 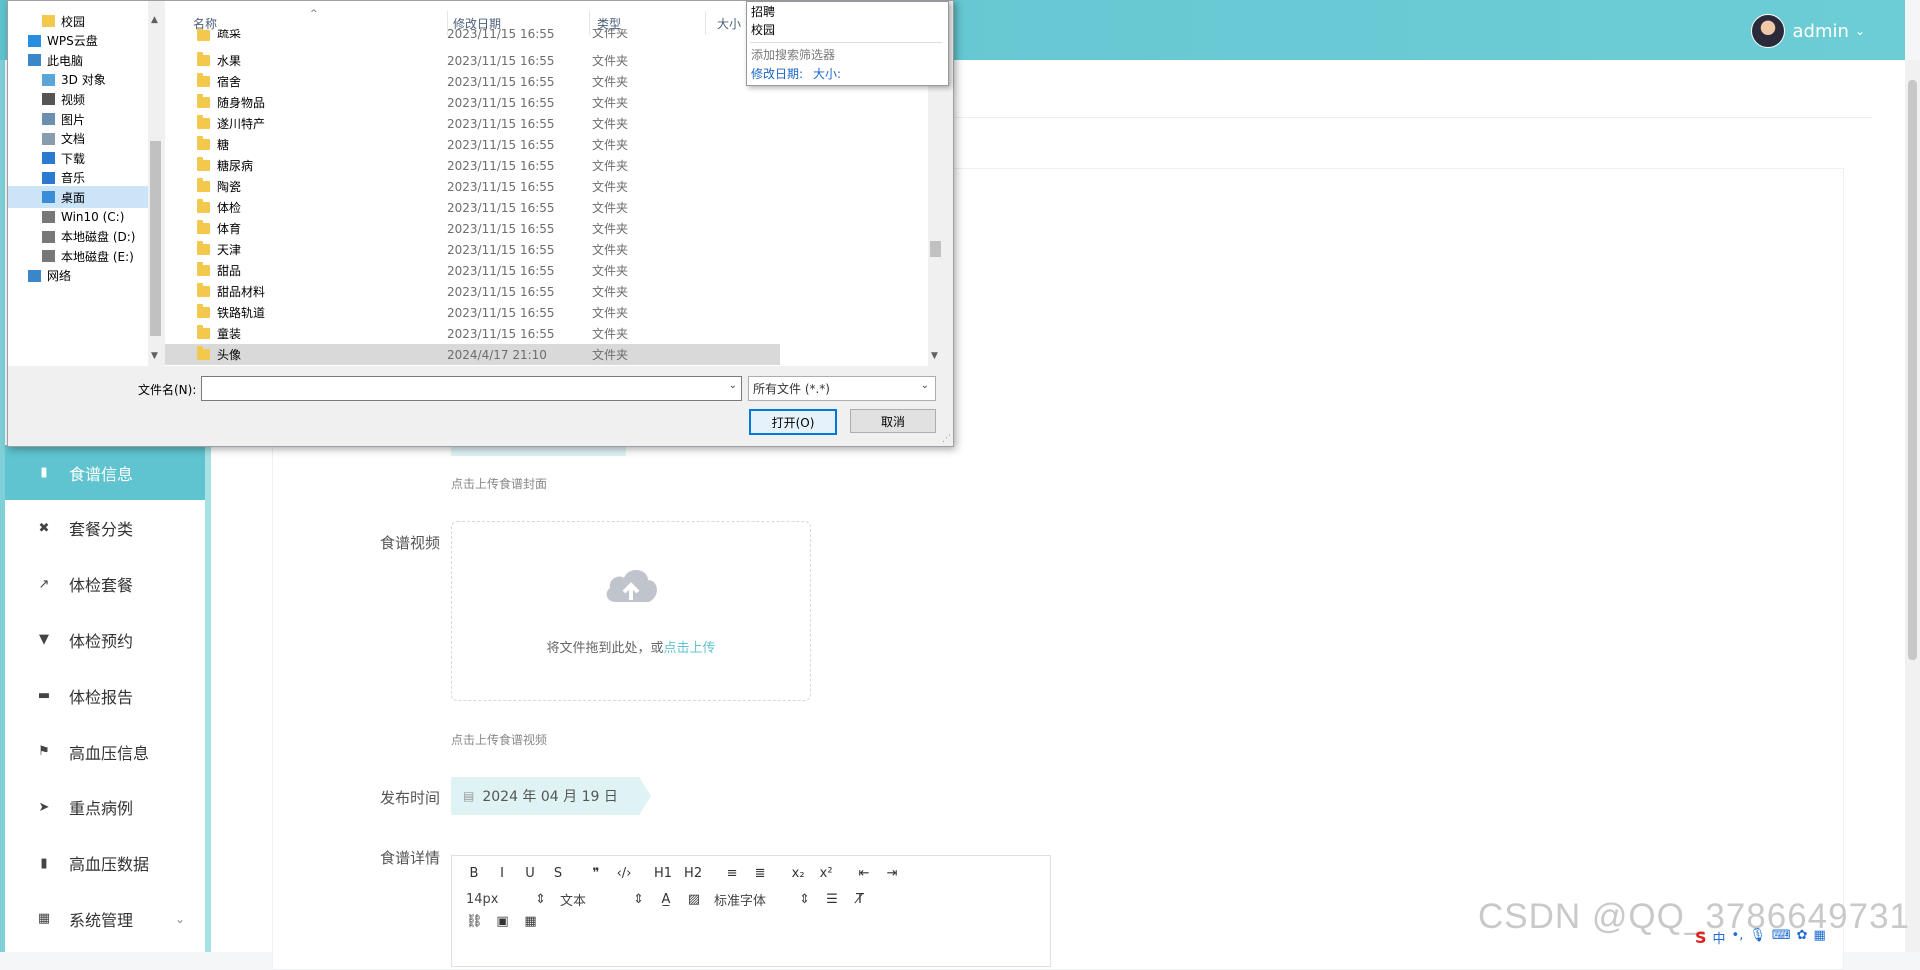 What do you see at coordinates (864, 873) in the screenshot?
I see `outdent-icon: ⇤` at bounding box center [864, 873].